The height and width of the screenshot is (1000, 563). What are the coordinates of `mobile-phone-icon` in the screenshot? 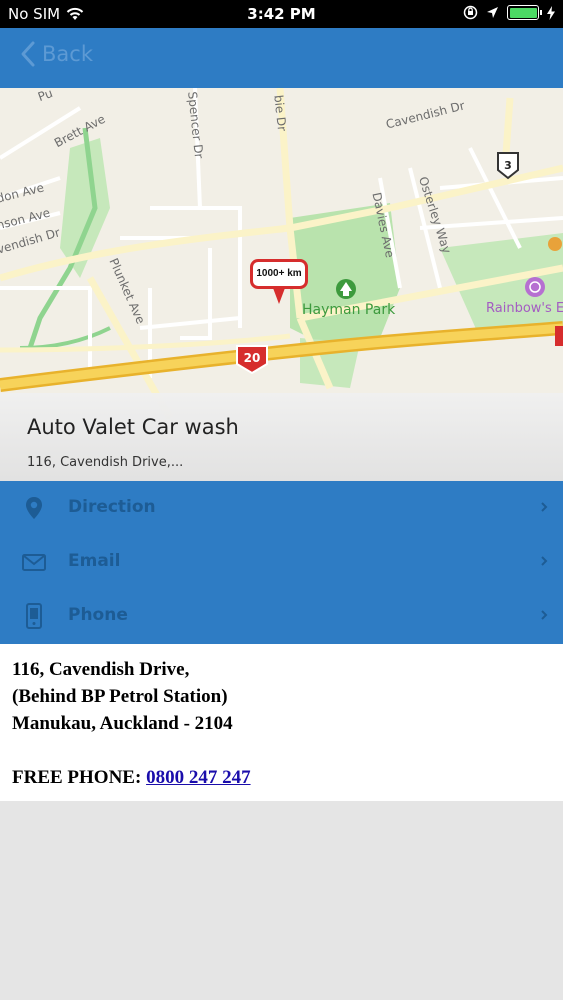 It's located at (34, 616).